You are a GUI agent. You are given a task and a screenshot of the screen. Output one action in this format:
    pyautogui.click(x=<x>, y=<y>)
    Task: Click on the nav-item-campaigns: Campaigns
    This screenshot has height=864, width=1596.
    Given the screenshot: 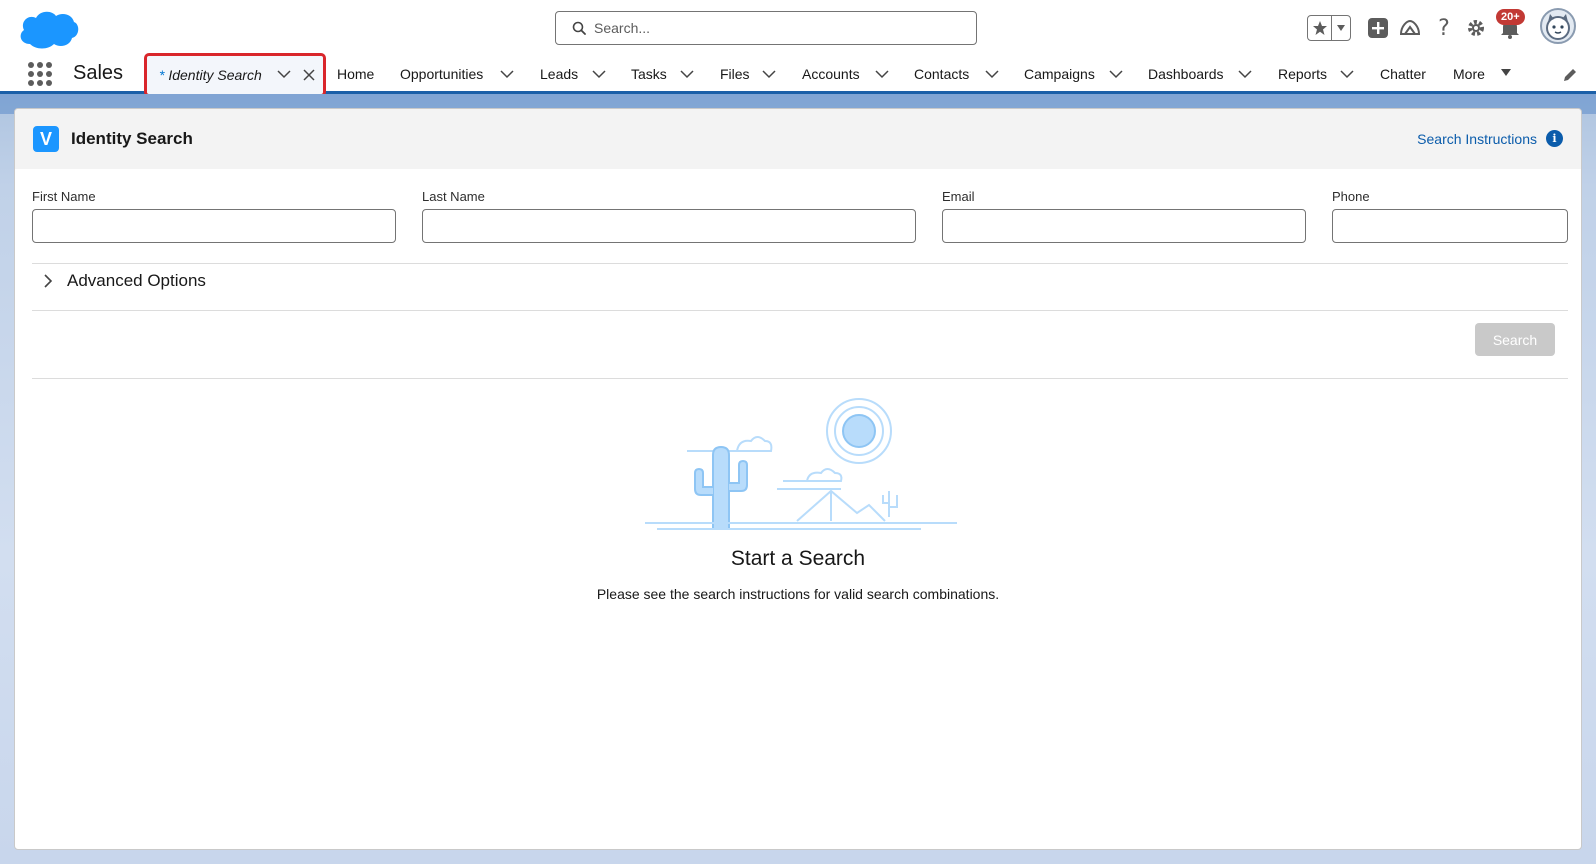 What is the action you would take?
    pyautogui.click(x=1059, y=74)
    